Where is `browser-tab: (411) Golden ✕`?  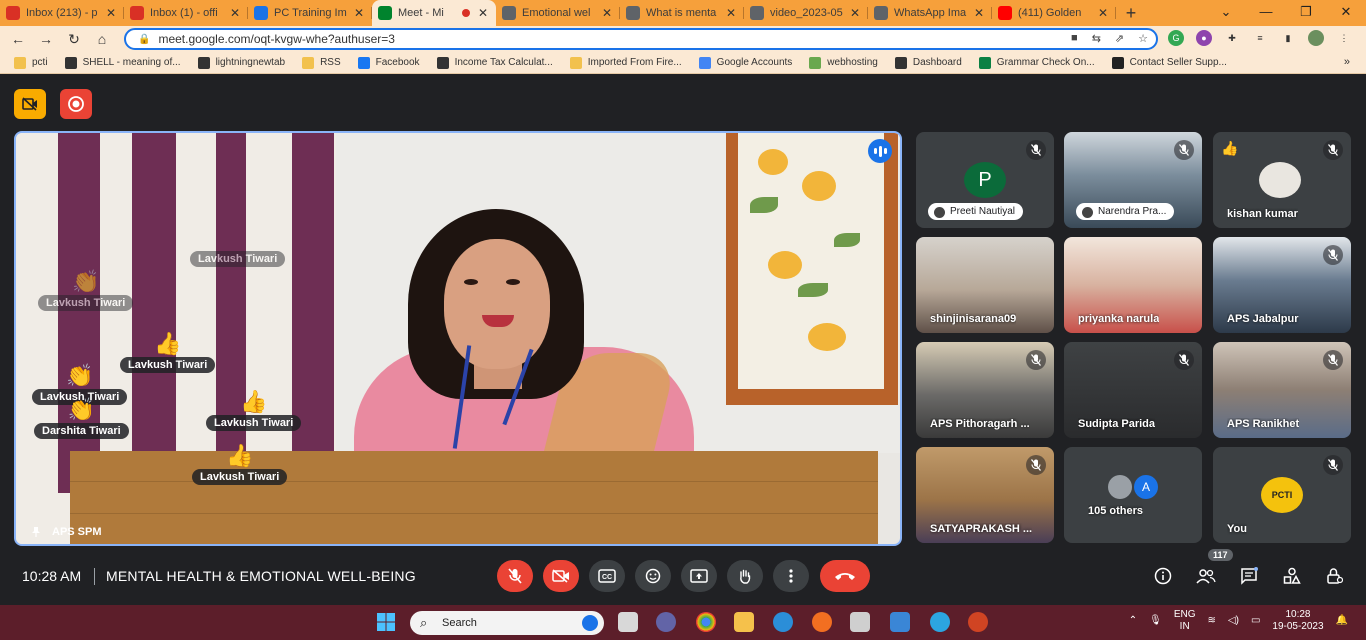 browser-tab: (411) Golden ✕ is located at coordinates (1054, 13).